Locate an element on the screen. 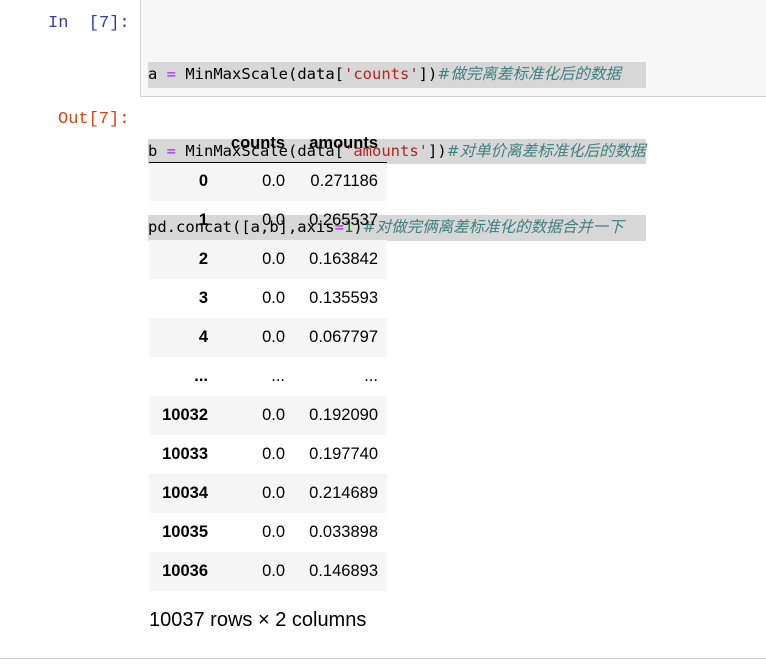 The image size is (766, 667). row-index: 10032 is located at coordinates (185, 415).